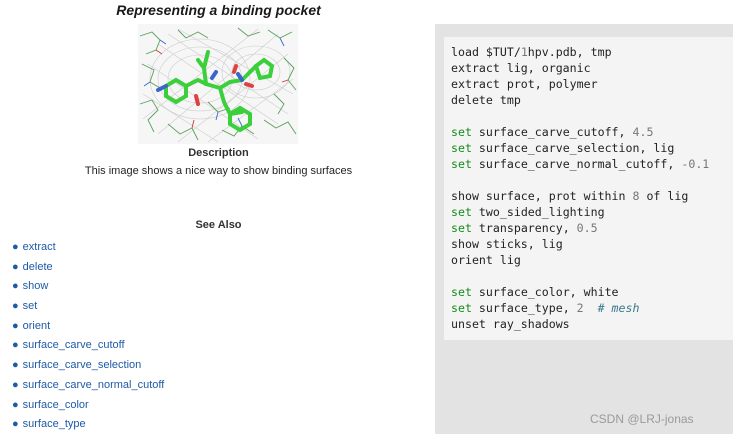  I want to click on code-line: set surface_carve_selection, lig, so click(563, 148).